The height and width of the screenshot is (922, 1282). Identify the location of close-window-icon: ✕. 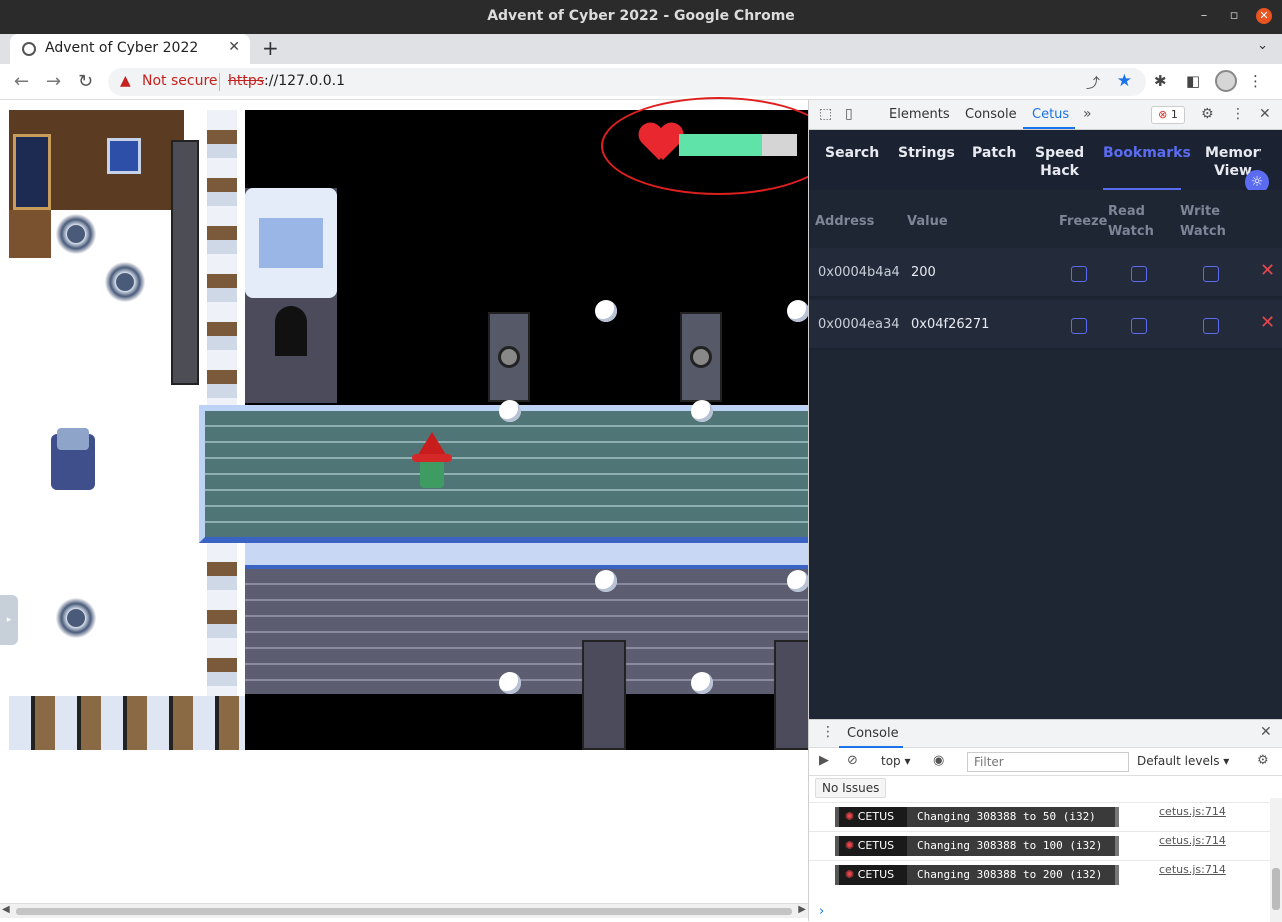
(1264, 16).